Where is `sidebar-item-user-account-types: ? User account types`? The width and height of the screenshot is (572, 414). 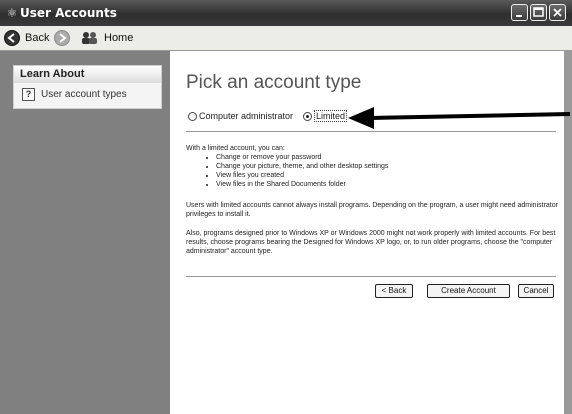
sidebar-item-user-account-types: ? User account types is located at coordinates (87, 94).